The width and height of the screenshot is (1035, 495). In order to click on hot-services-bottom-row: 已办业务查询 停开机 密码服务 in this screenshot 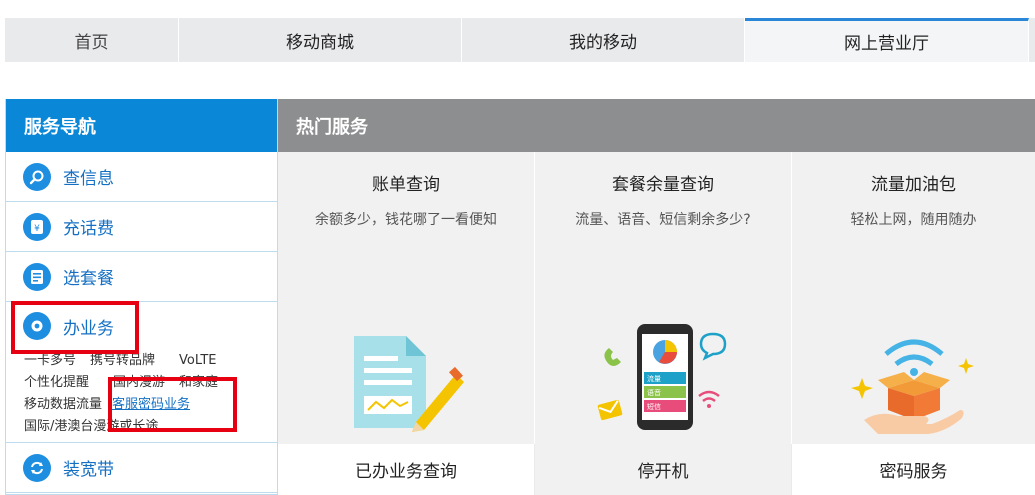, I will do `click(656, 469)`.